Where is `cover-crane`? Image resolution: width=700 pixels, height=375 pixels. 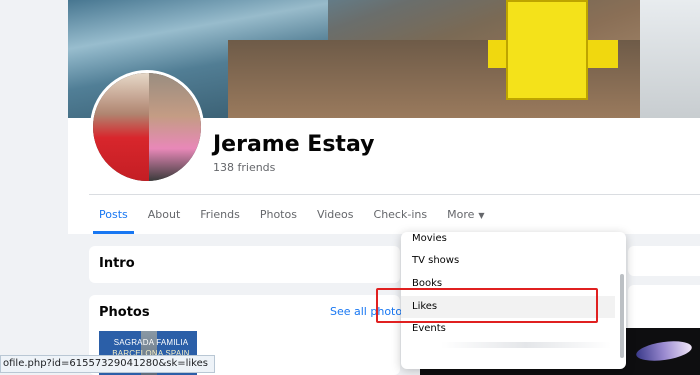
cover-crane is located at coordinates (547, 50).